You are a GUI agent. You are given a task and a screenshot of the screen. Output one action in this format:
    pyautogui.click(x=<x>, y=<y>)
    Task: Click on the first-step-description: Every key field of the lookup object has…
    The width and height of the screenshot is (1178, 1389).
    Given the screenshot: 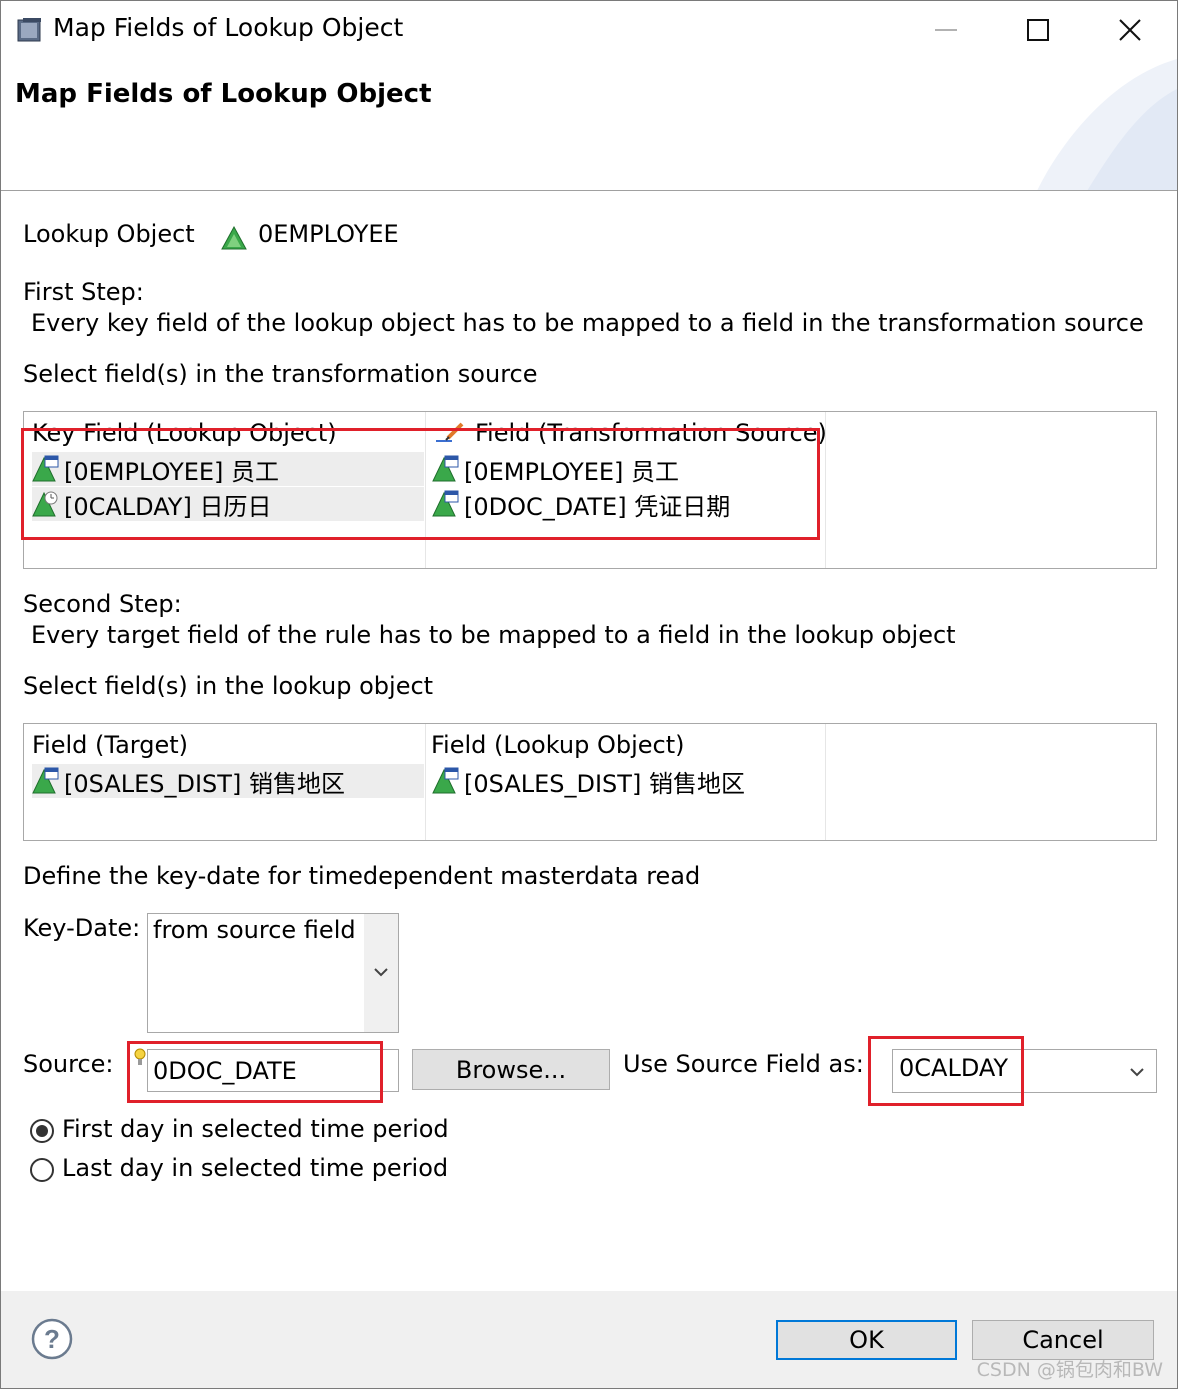 What is the action you would take?
    pyautogui.click(x=587, y=323)
    